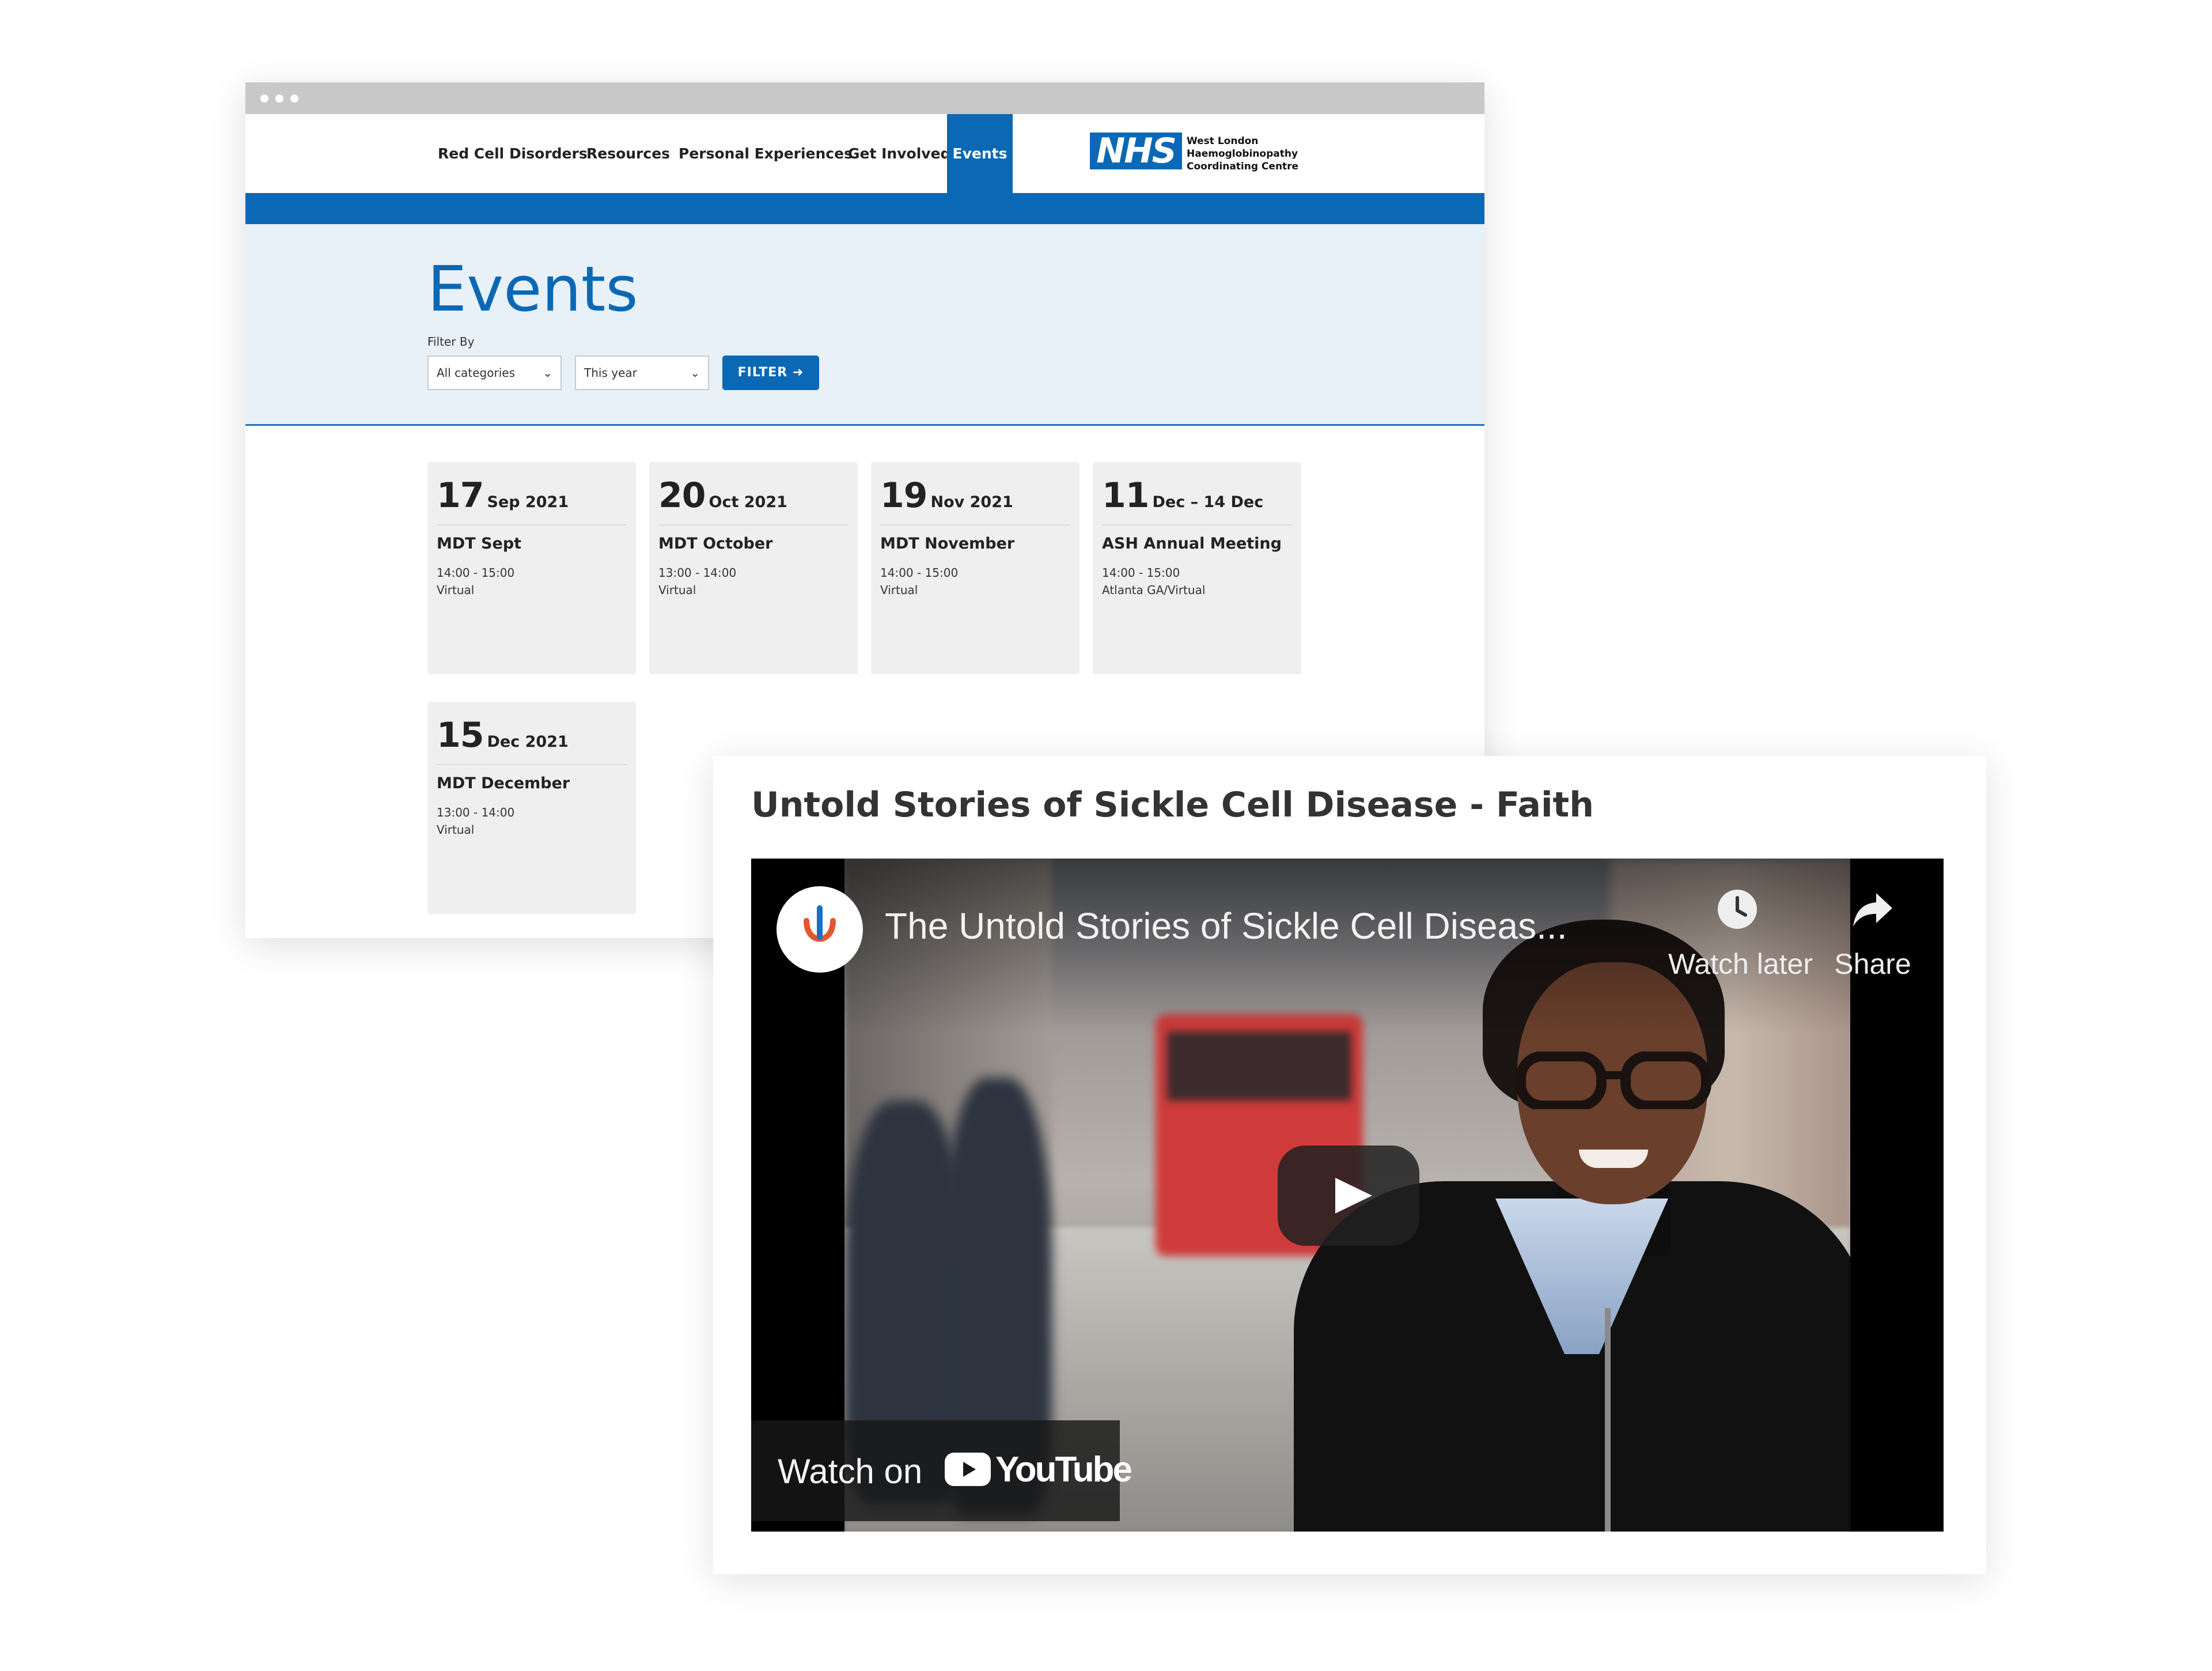 The height and width of the screenshot is (1671, 2212). What do you see at coordinates (1242, 154) in the screenshot?
I see `org-line: Haemoglobinopathy` at bounding box center [1242, 154].